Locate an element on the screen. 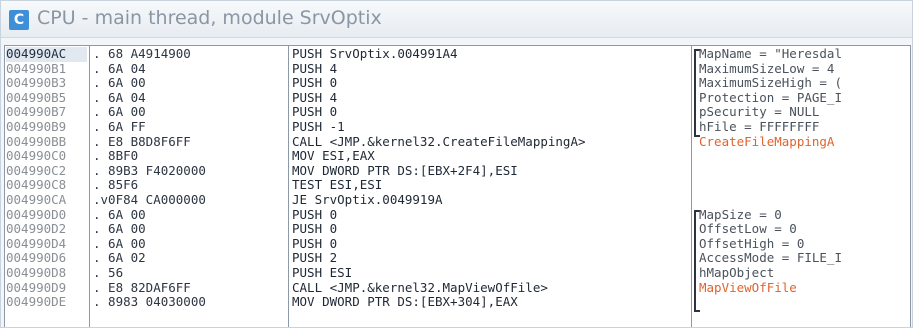 Image resolution: width=913 pixels, height=328 pixels. hex-dump-cell: . 68 A4914900 is located at coordinates (142, 54).